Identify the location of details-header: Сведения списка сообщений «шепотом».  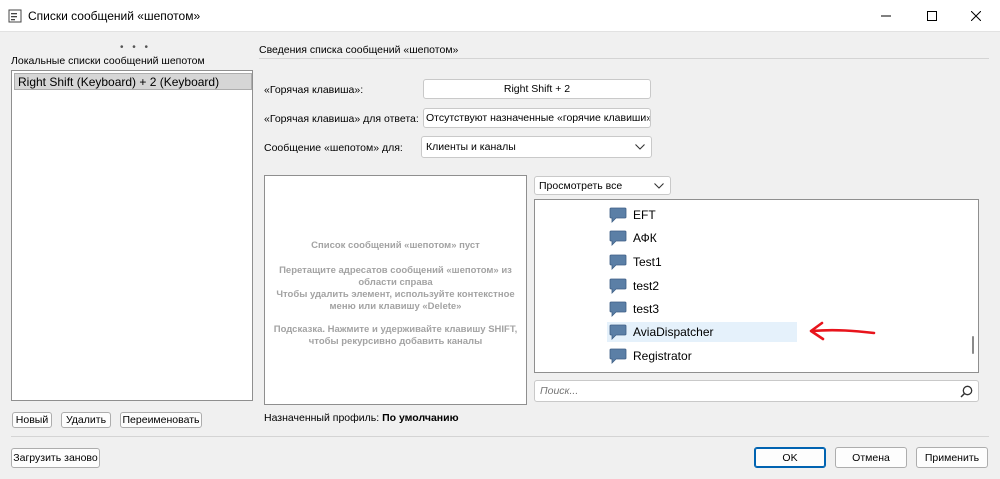
(359, 50).